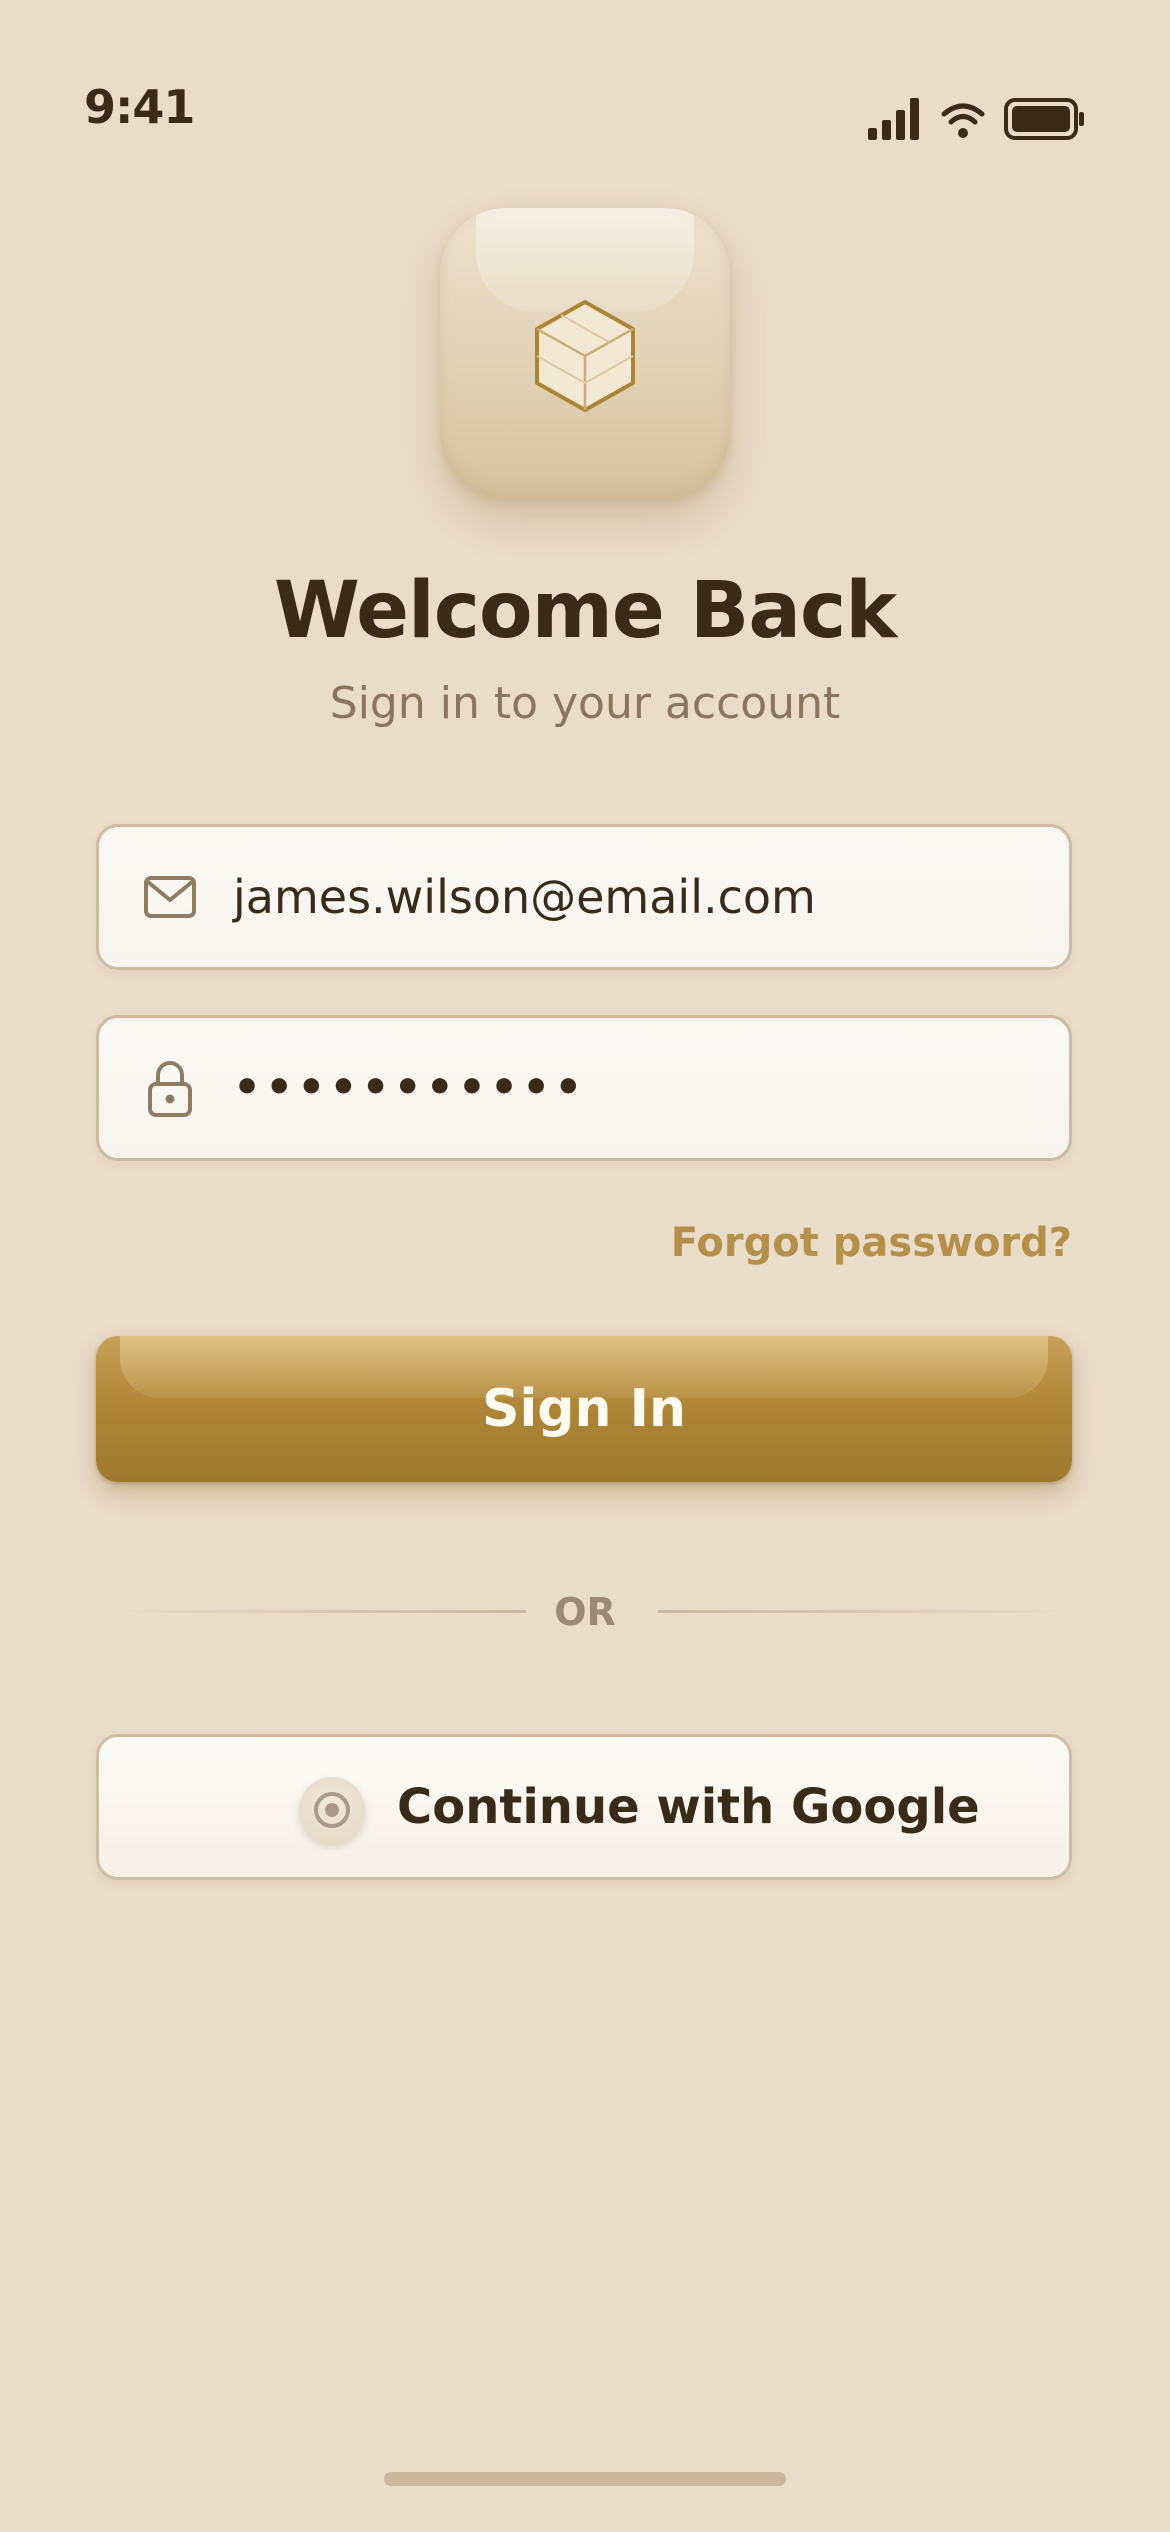 Image resolution: width=1170 pixels, height=2532 pixels. What do you see at coordinates (585, 703) in the screenshot?
I see `page-subtitle: Sign in to your account` at bounding box center [585, 703].